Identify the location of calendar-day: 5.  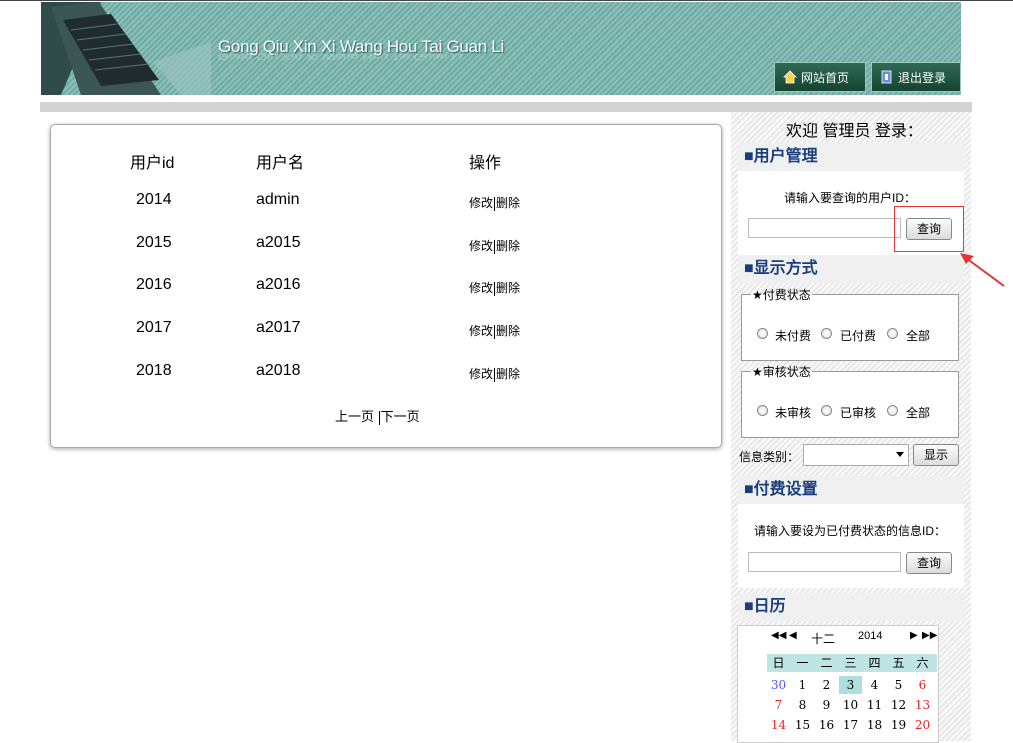
(898, 685).